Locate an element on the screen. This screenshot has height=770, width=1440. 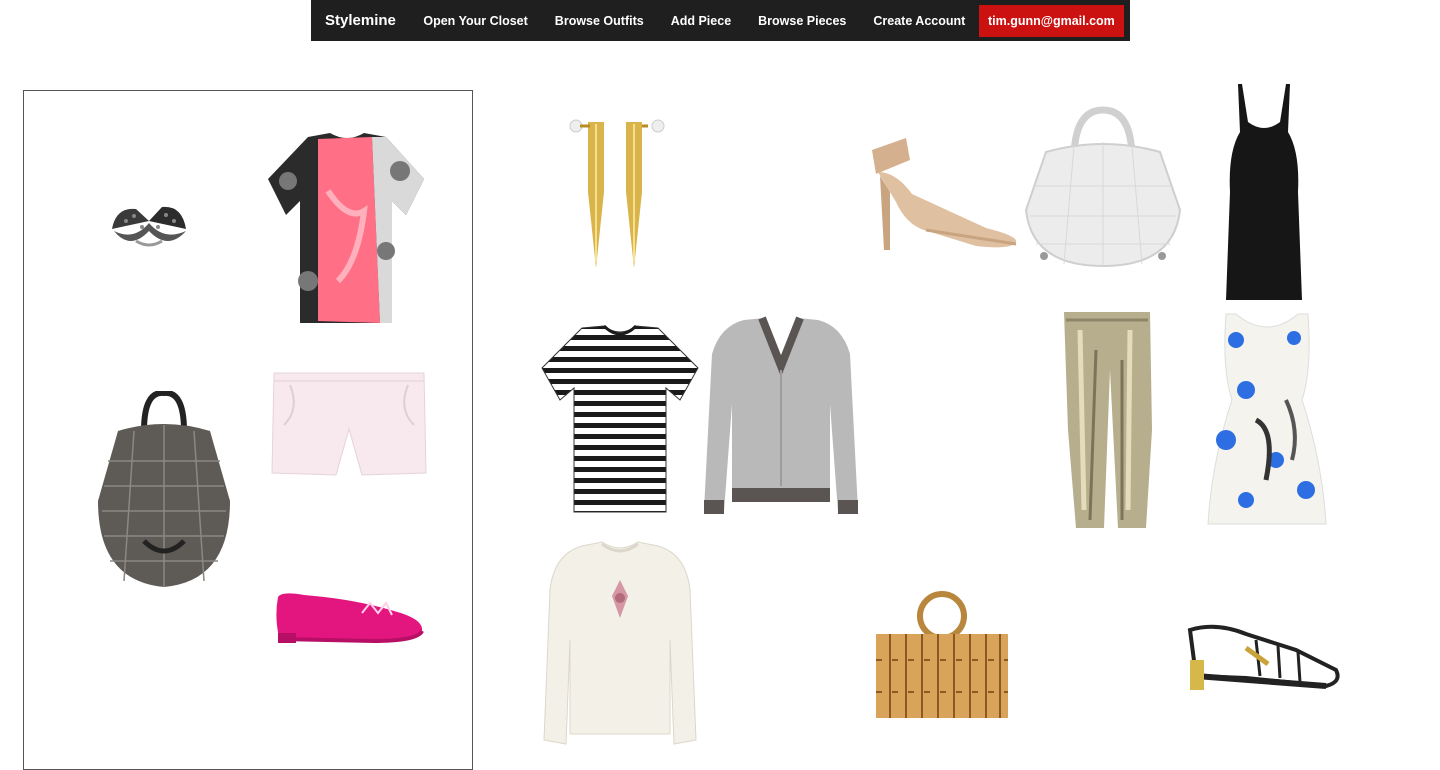
white-handbag-icon is located at coordinates (1103, 187).